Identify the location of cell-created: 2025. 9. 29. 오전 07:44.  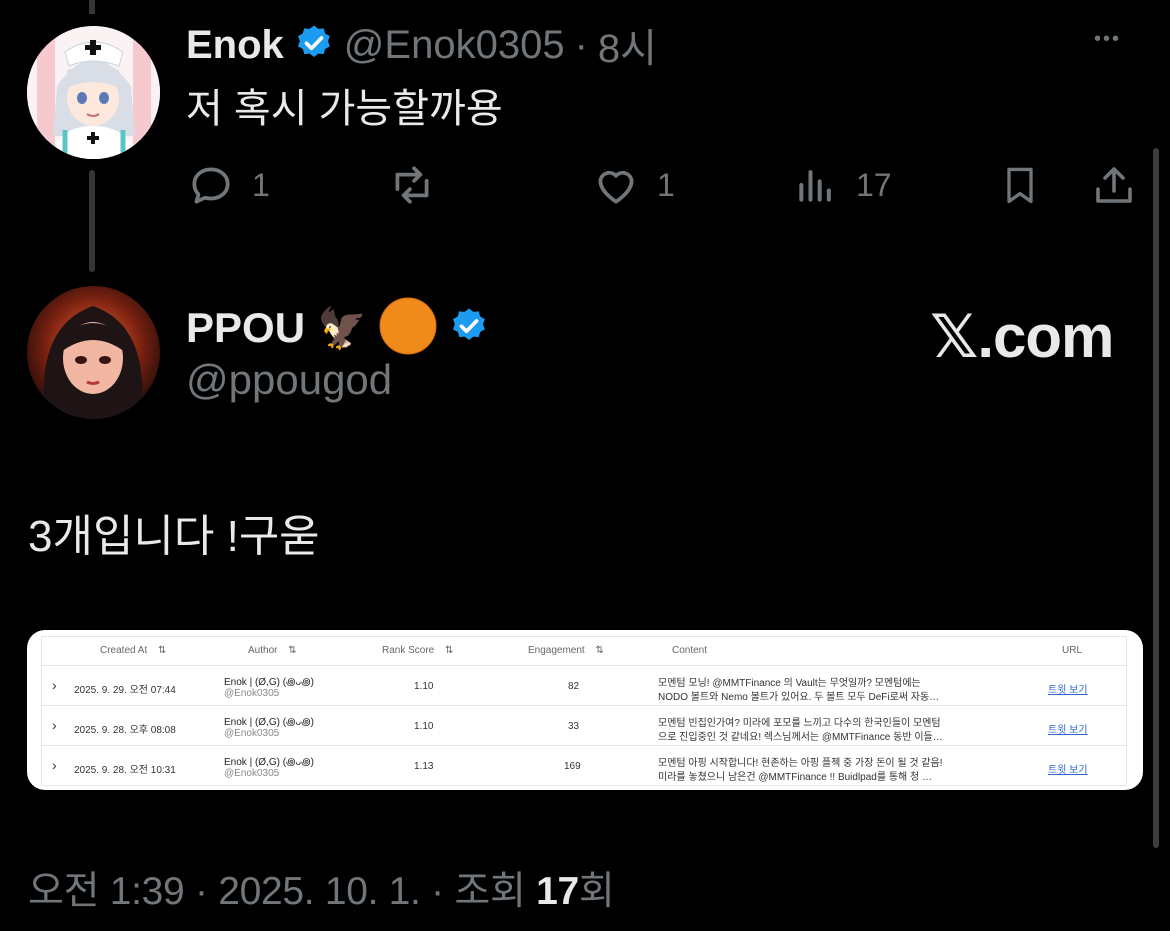
(125, 690).